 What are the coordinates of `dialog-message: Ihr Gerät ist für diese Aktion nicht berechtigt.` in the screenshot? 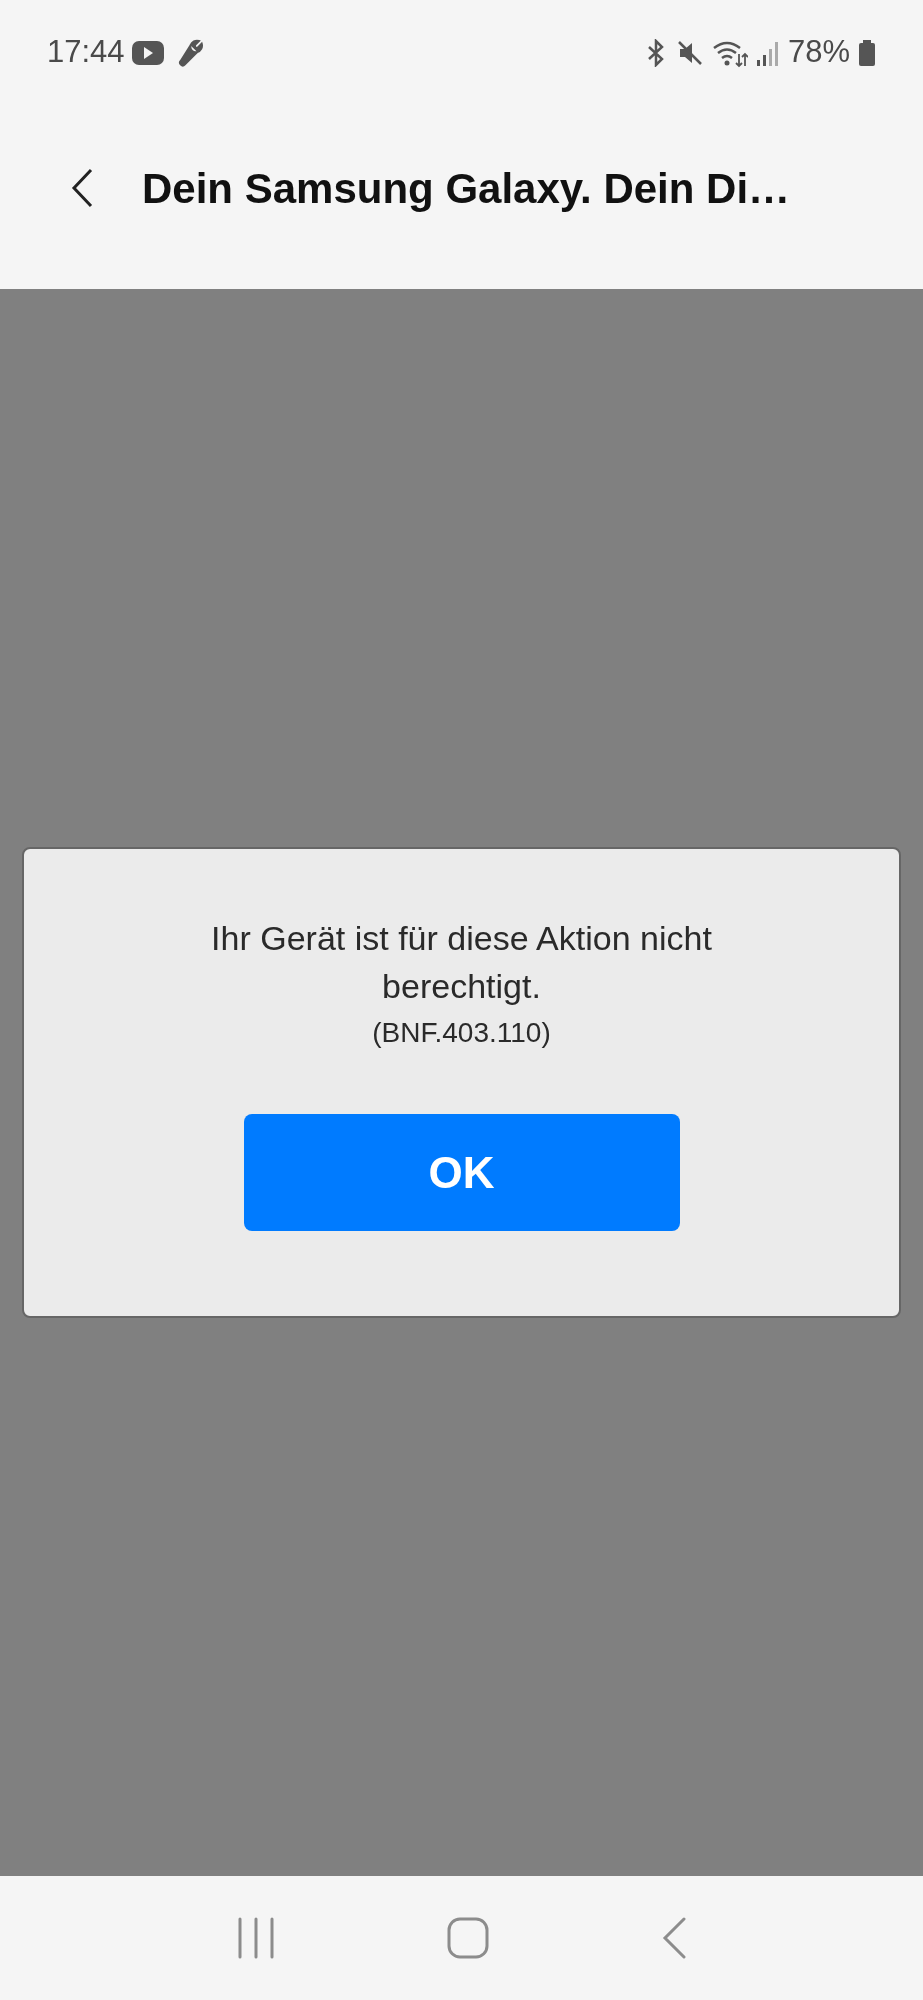 It's located at (461, 962).